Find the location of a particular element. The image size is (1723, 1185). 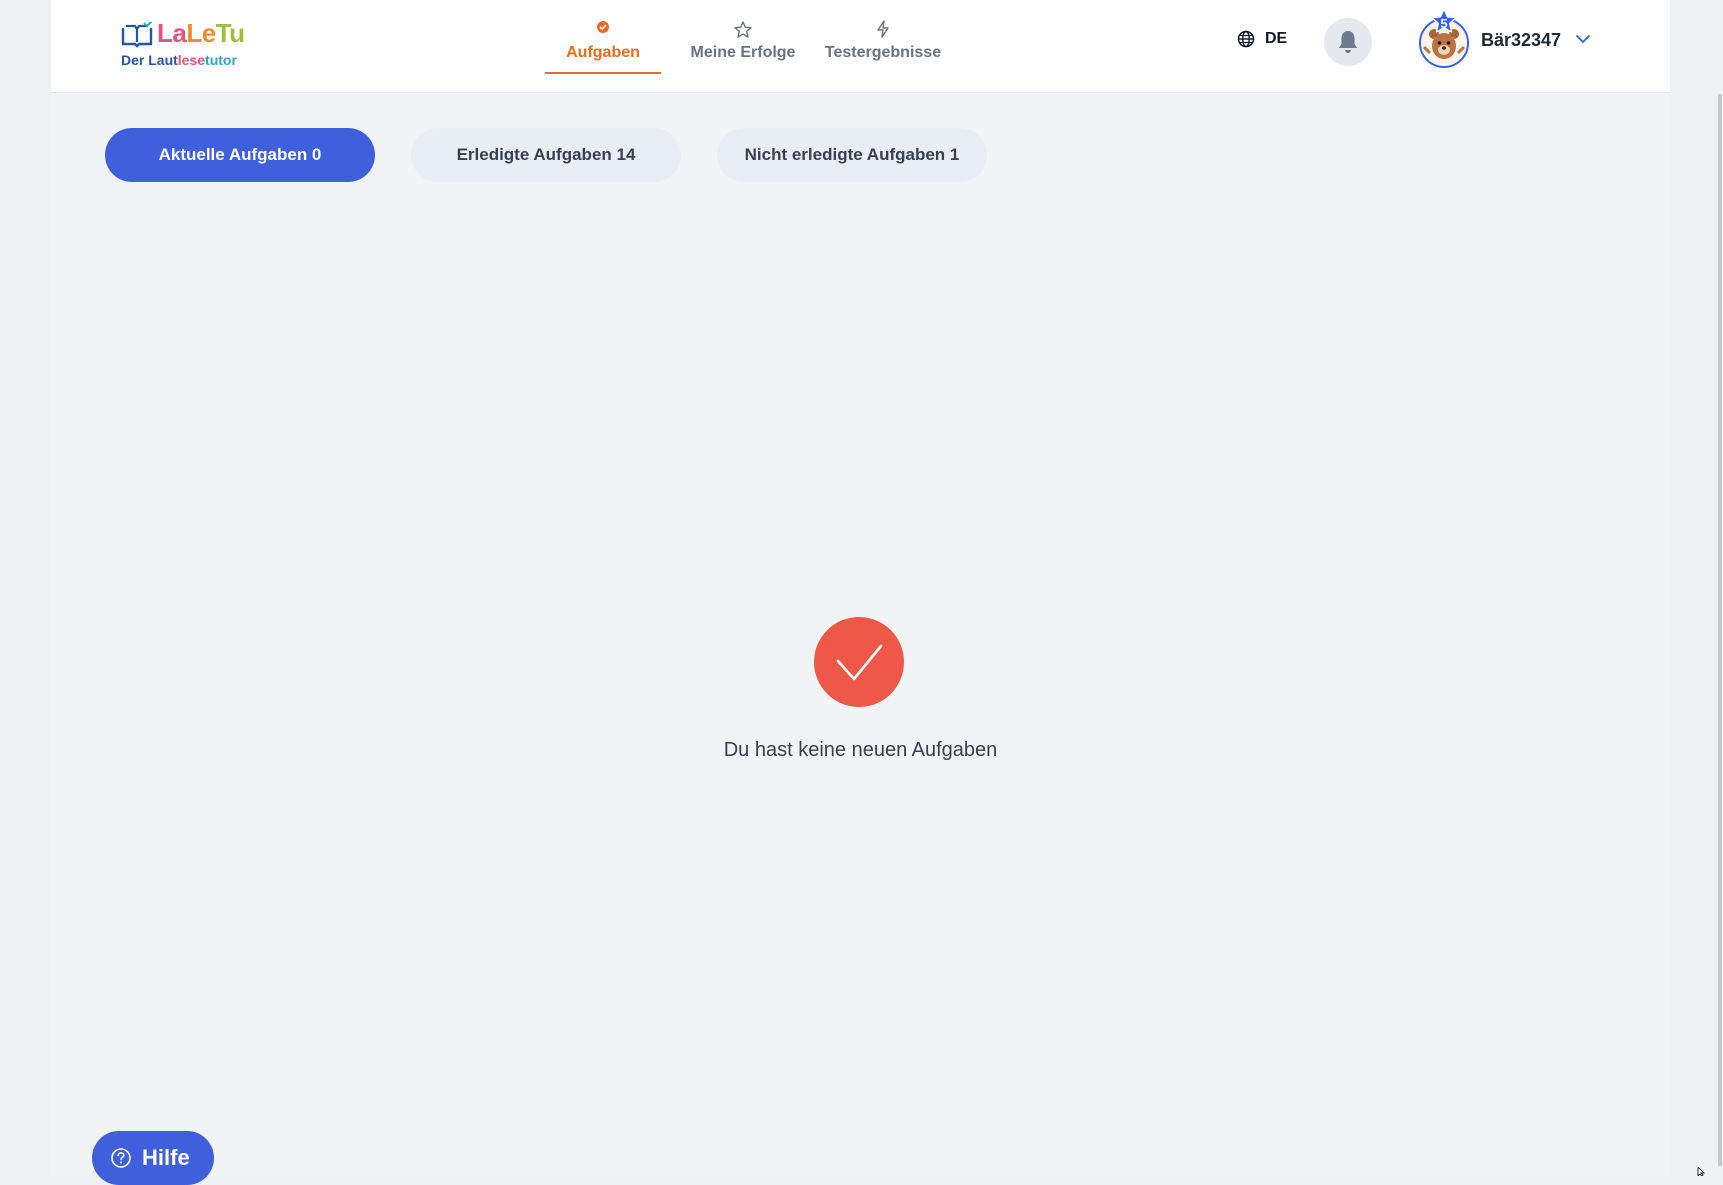

nav-label: Meine Erfolge is located at coordinates (743, 52).